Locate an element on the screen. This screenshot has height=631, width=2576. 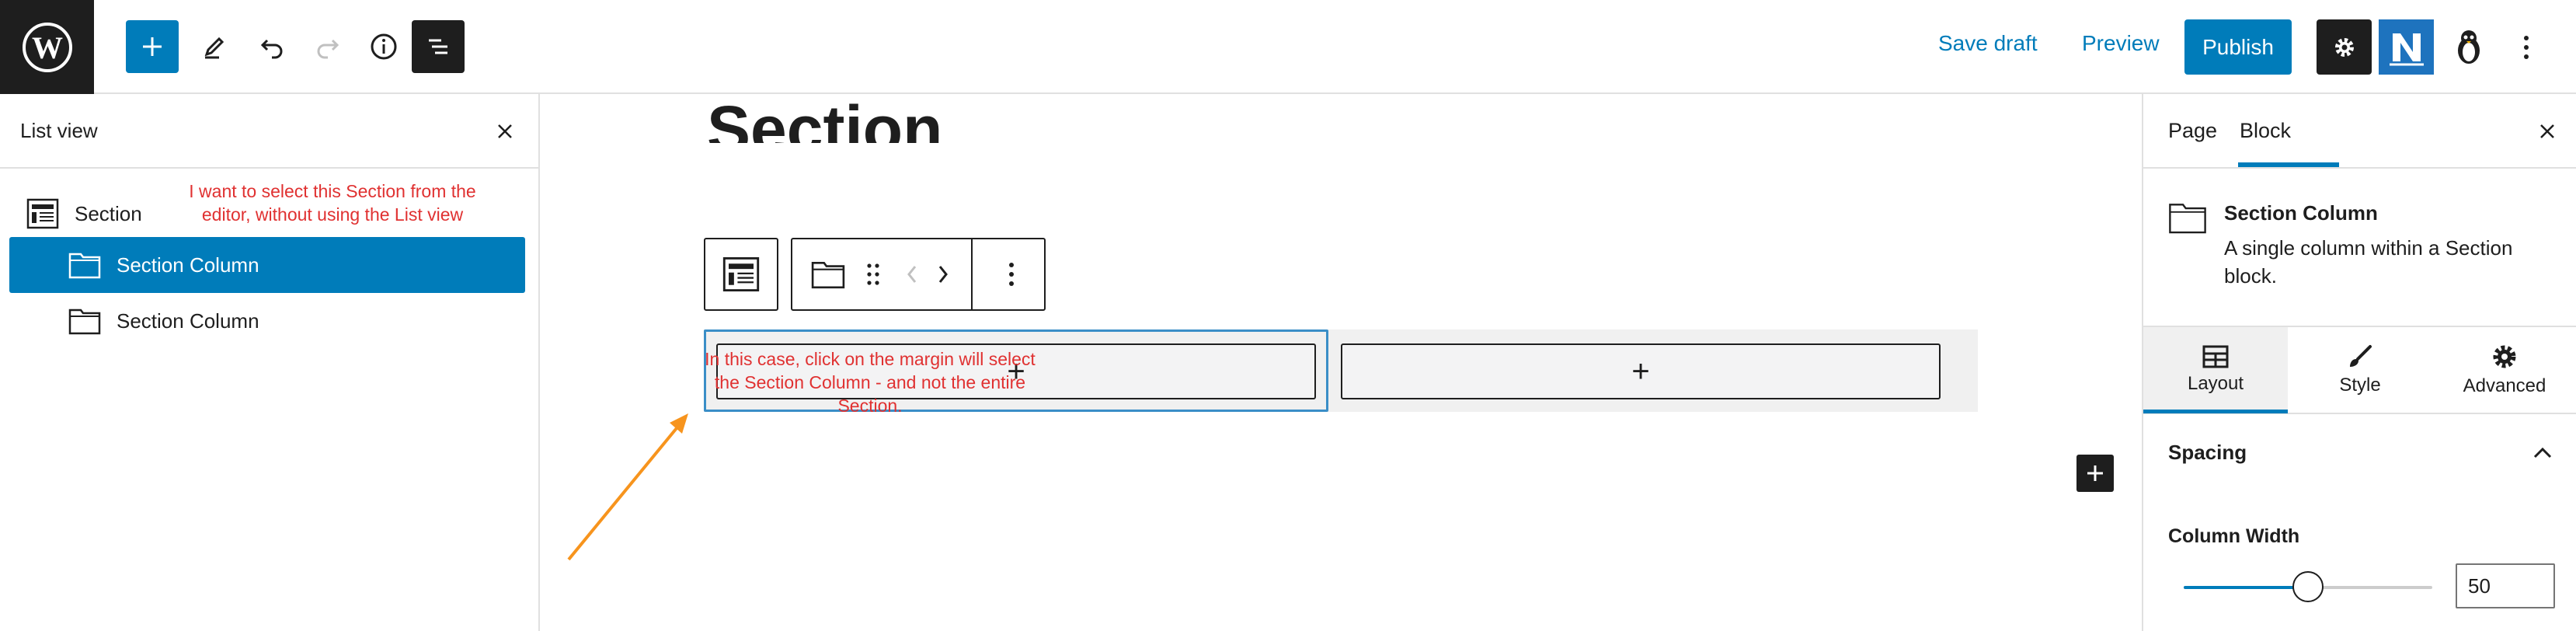
list-item-section: Section is located at coordinates (83, 214).